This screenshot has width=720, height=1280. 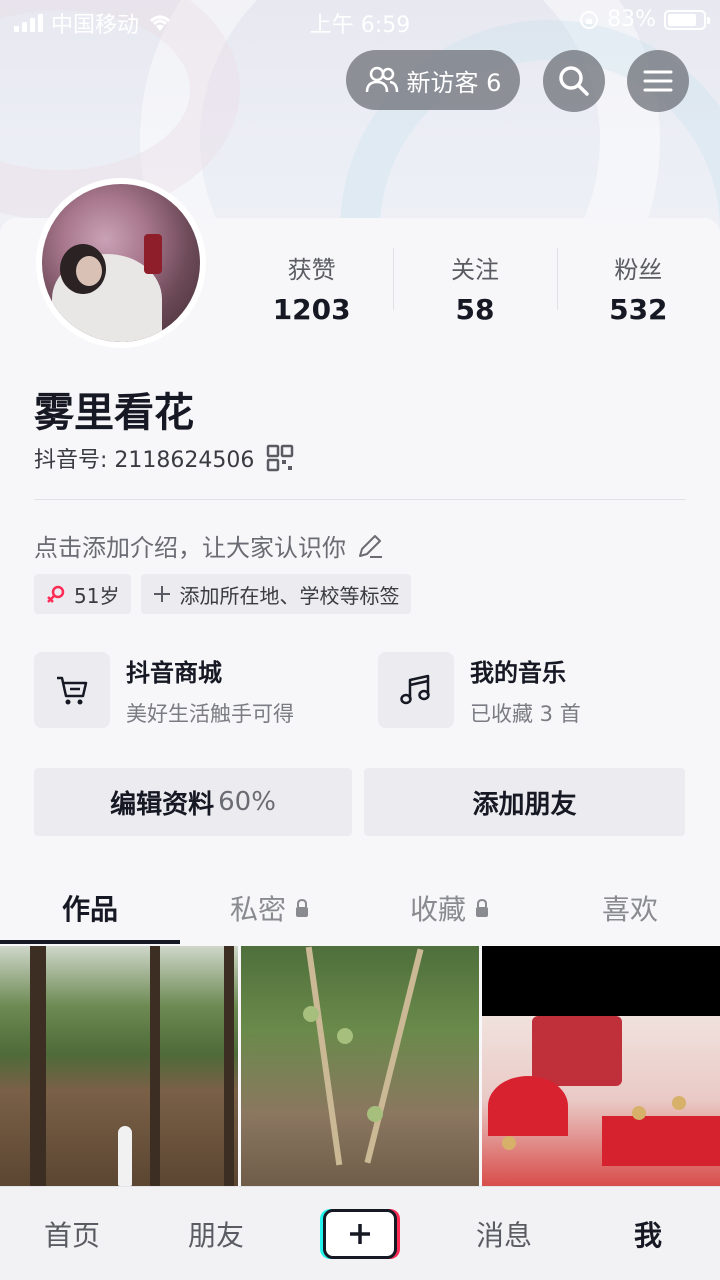 I want to click on music-title: 我的音乐, so click(x=518, y=672).